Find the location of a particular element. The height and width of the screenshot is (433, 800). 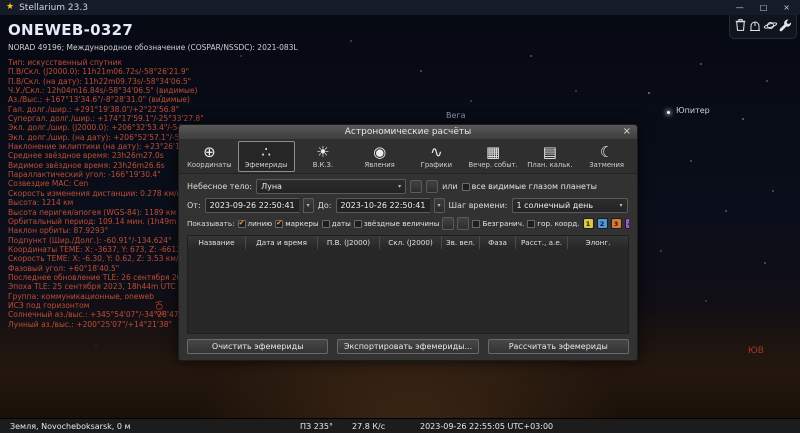

dialog-title: Астрономические расчёты is located at coordinates (408, 132).